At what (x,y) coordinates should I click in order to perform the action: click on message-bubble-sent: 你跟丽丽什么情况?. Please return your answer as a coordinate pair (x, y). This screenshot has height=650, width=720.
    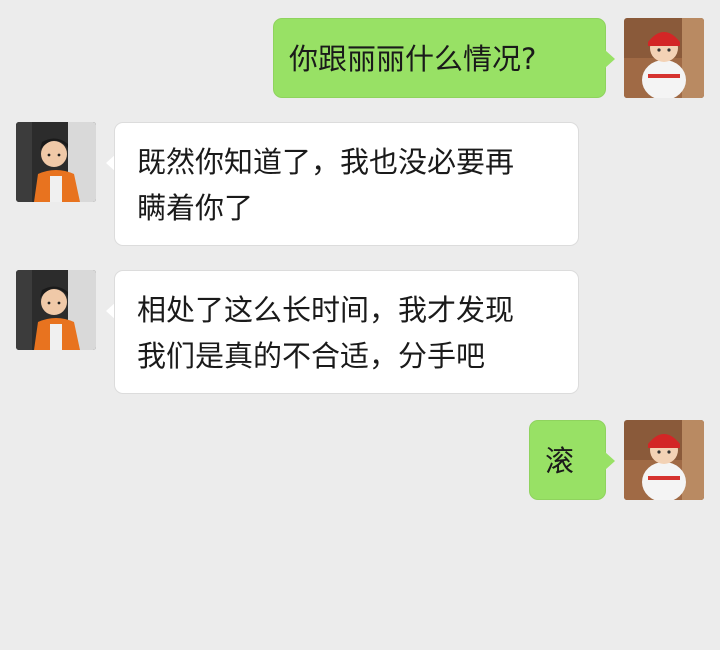
    Looking at the image, I should click on (439, 58).